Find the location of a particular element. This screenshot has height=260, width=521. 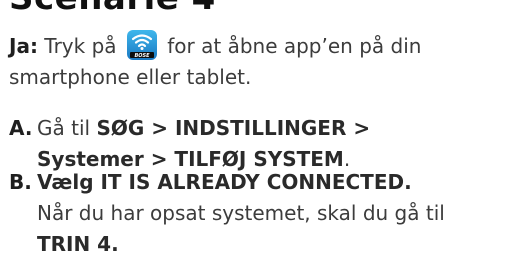

intro-line2: smartphone eller tablet. is located at coordinates (130, 77).